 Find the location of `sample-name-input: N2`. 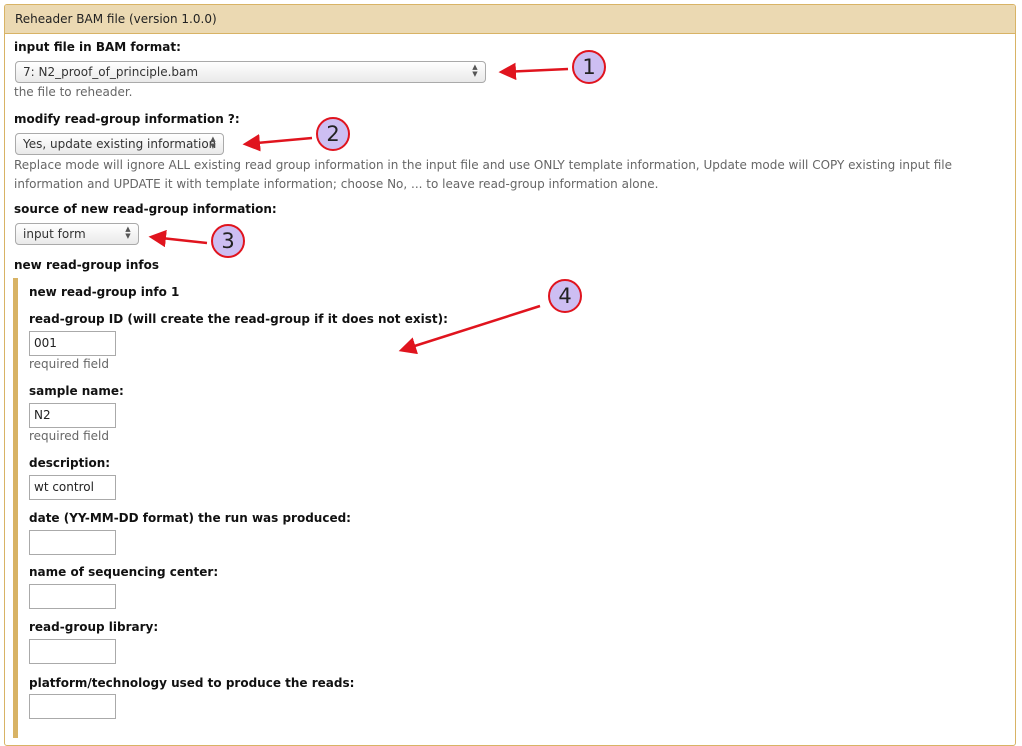

sample-name-input: N2 is located at coordinates (72, 415).